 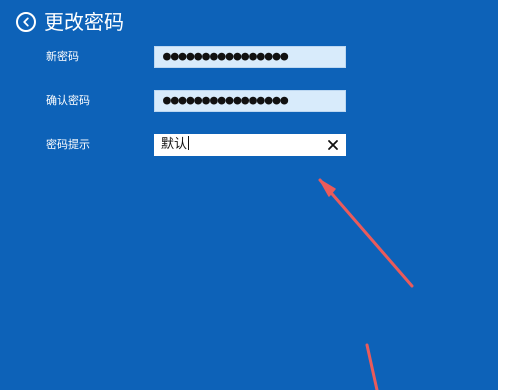 I want to click on clear-button, so click(x=333, y=145).